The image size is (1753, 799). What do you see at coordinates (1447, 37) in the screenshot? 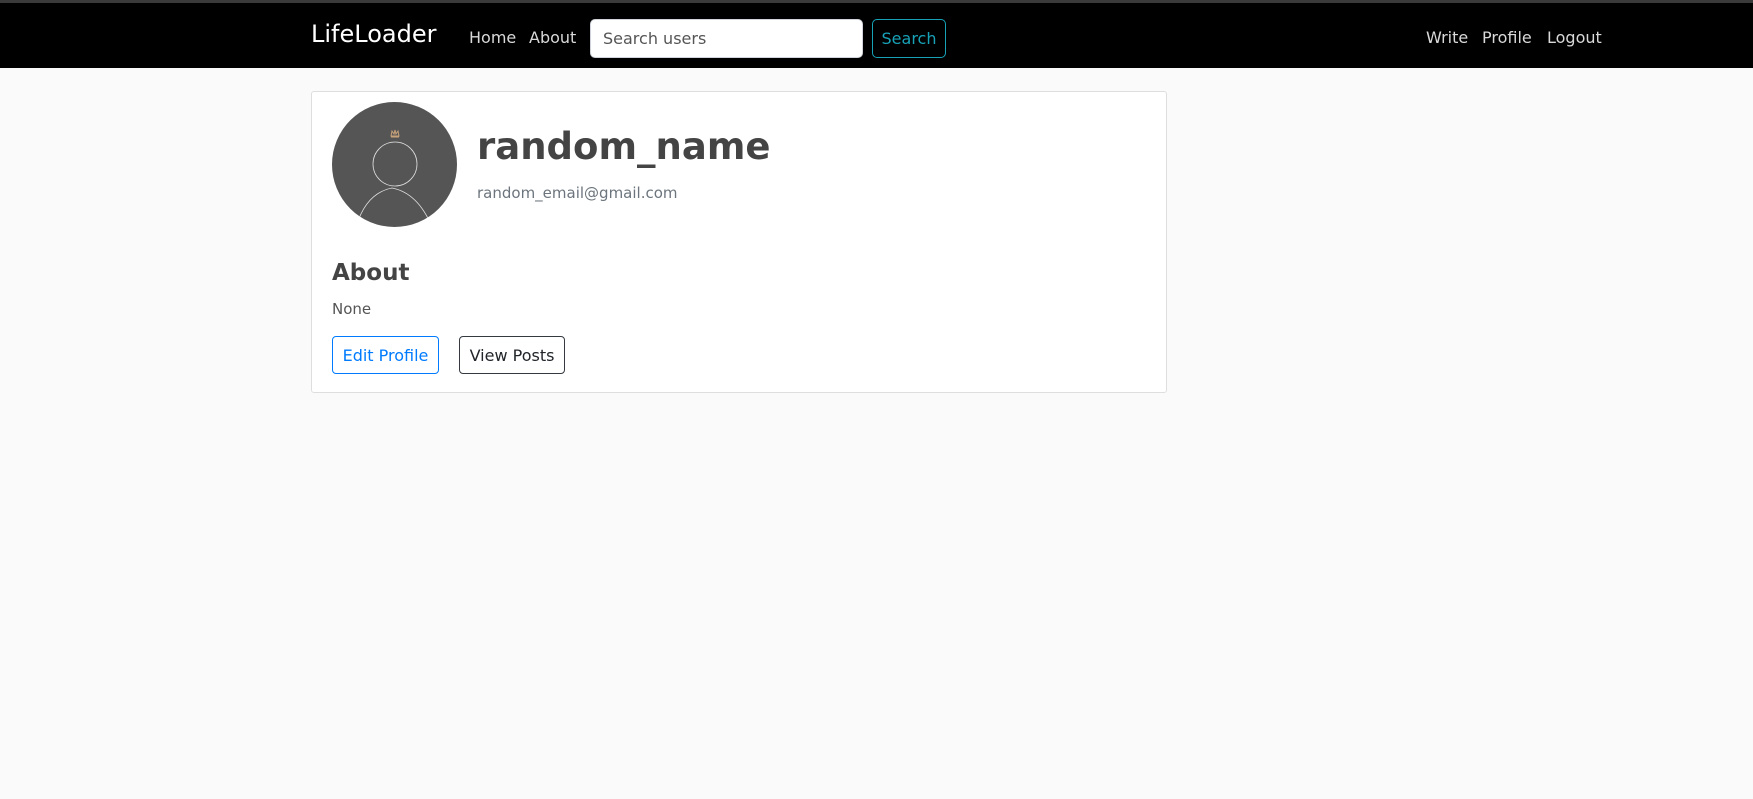
I see `nav-write-link: Write` at bounding box center [1447, 37].